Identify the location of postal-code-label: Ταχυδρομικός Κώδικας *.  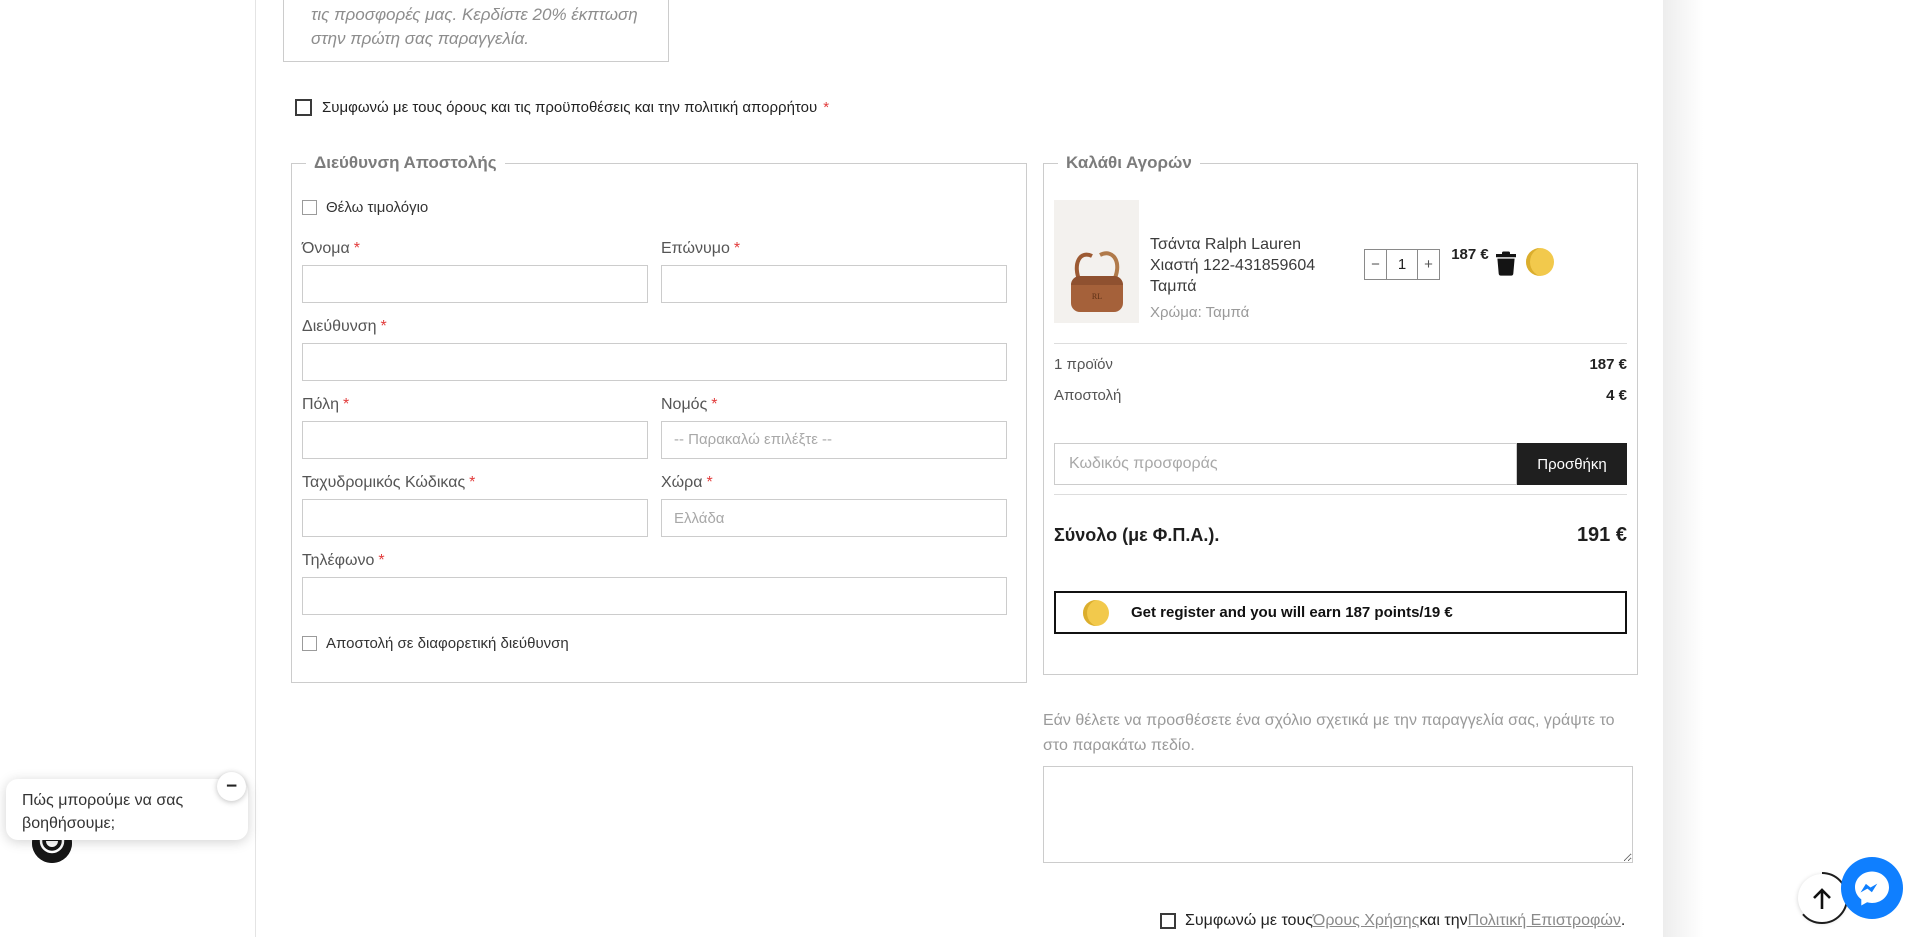
(389, 482).